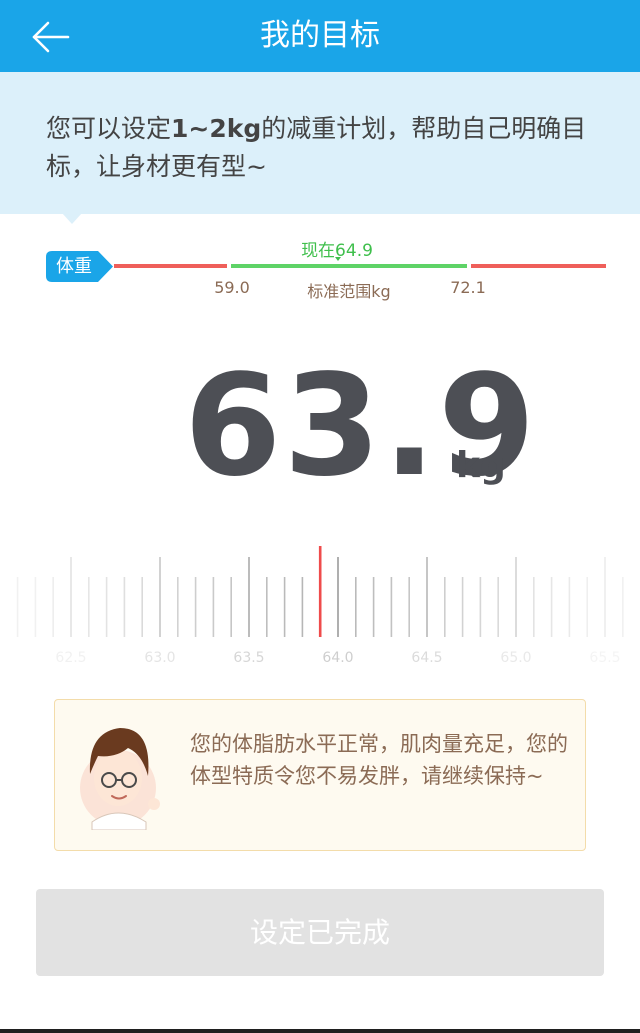 The height and width of the screenshot is (1033, 640). I want to click on ruler-tick-label: 62.5, so click(70, 658).